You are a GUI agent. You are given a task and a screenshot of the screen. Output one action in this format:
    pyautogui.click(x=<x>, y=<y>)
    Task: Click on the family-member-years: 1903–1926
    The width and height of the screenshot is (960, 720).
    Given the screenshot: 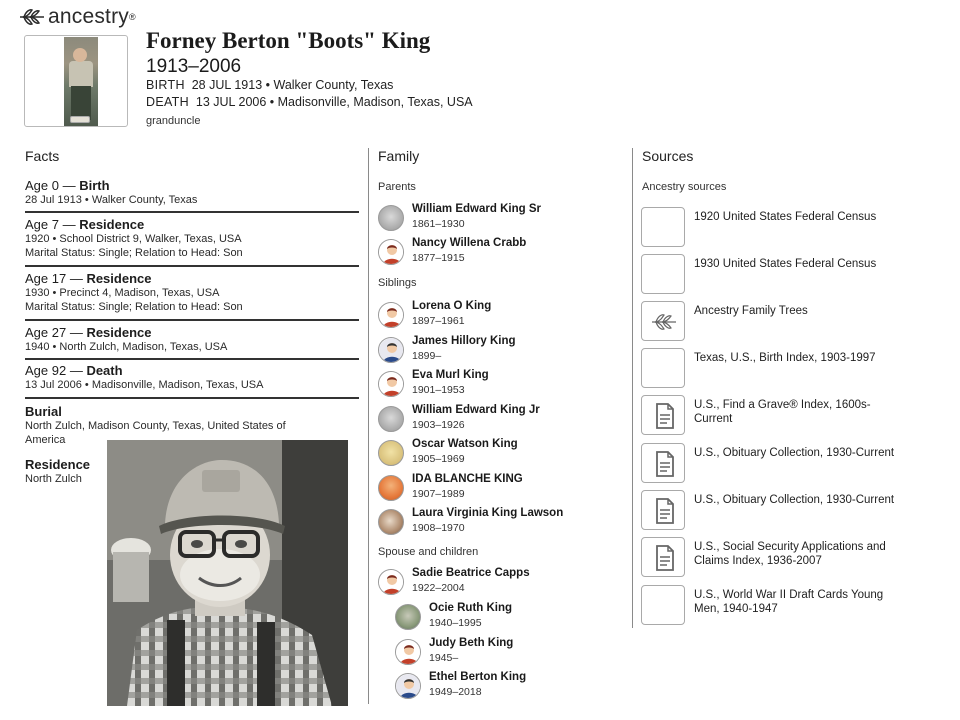 What is the action you would take?
    pyautogui.click(x=438, y=424)
    